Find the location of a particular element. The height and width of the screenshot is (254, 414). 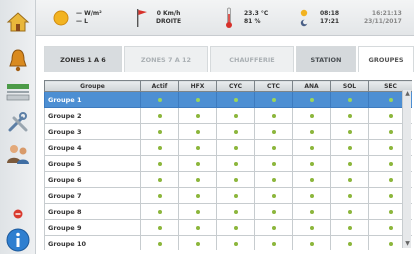

group-name: Groupe 1 is located at coordinates (92, 99).